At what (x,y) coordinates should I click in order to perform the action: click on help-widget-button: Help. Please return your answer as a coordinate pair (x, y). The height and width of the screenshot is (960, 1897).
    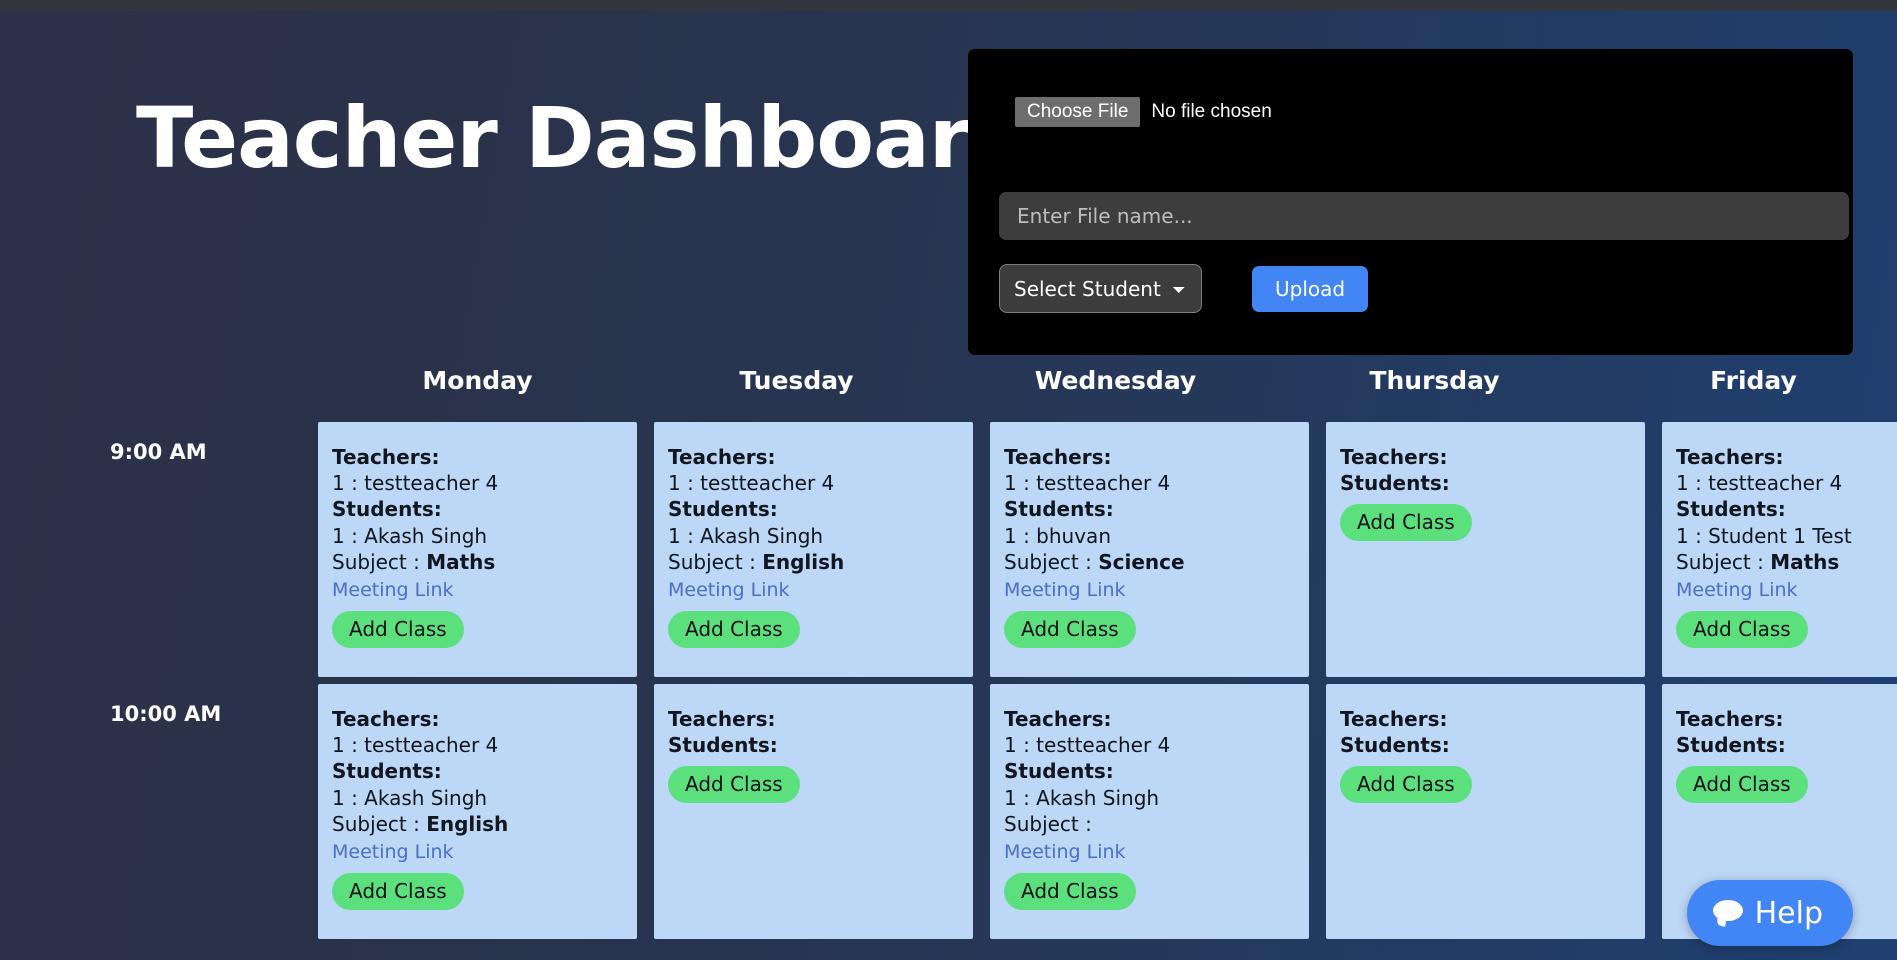
    Looking at the image, I should click on (1769, 913).